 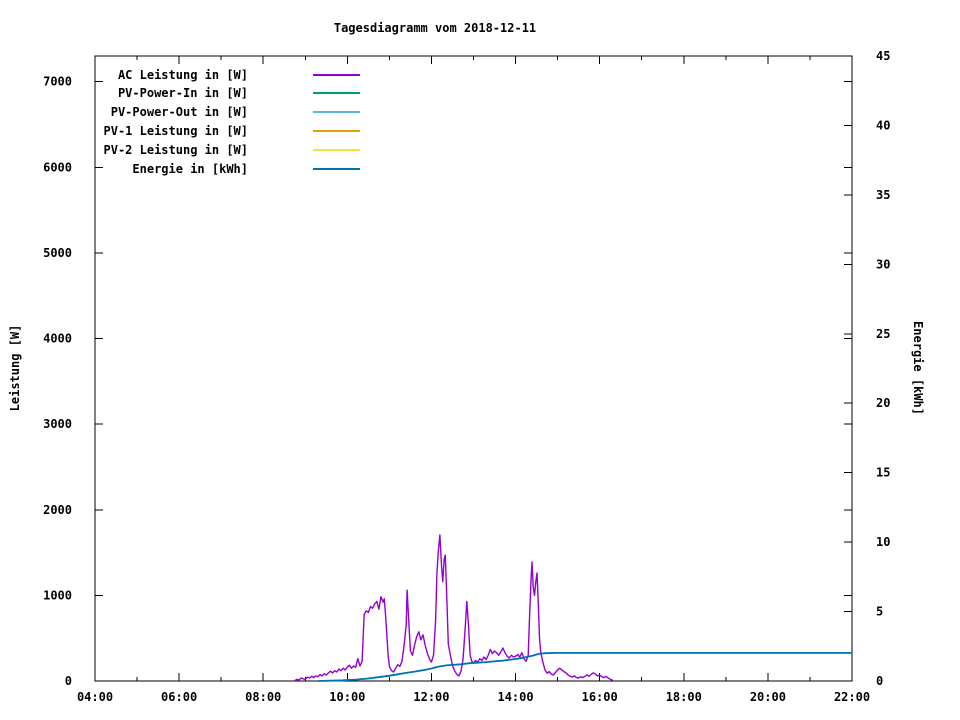 I want to click on y2-axis-label: Energie [kWh], so click(x=918, y=368).